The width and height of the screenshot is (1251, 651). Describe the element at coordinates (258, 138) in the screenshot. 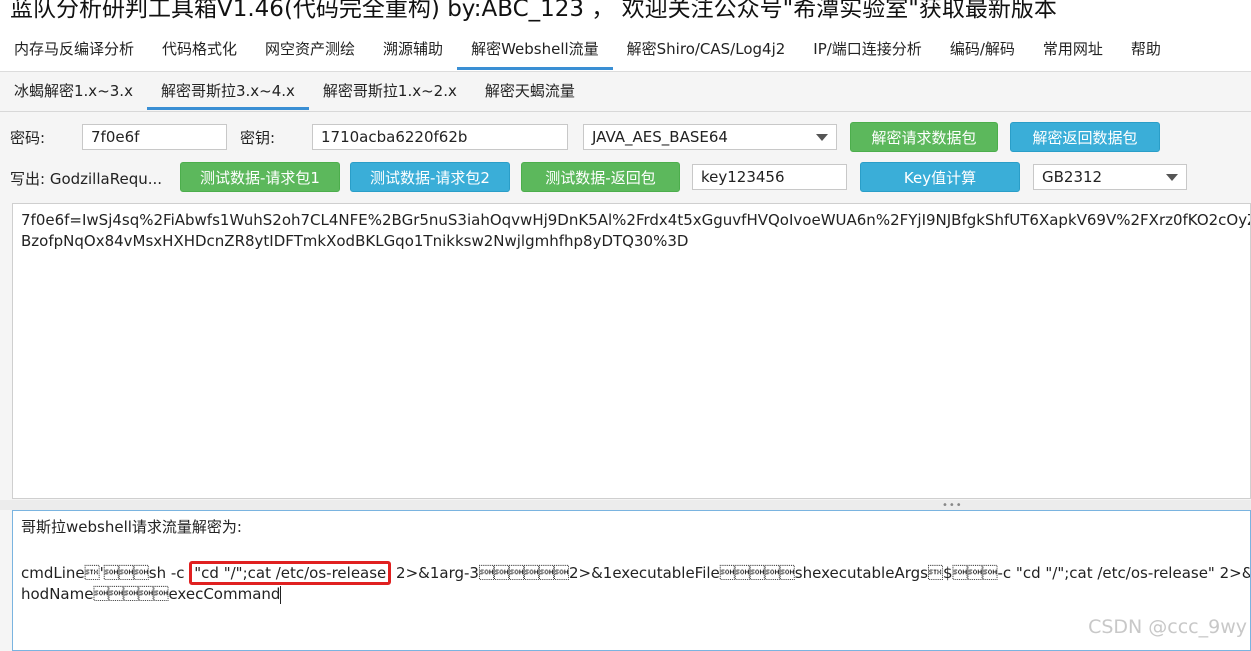

I see `key-label: 密钥:` at that location.